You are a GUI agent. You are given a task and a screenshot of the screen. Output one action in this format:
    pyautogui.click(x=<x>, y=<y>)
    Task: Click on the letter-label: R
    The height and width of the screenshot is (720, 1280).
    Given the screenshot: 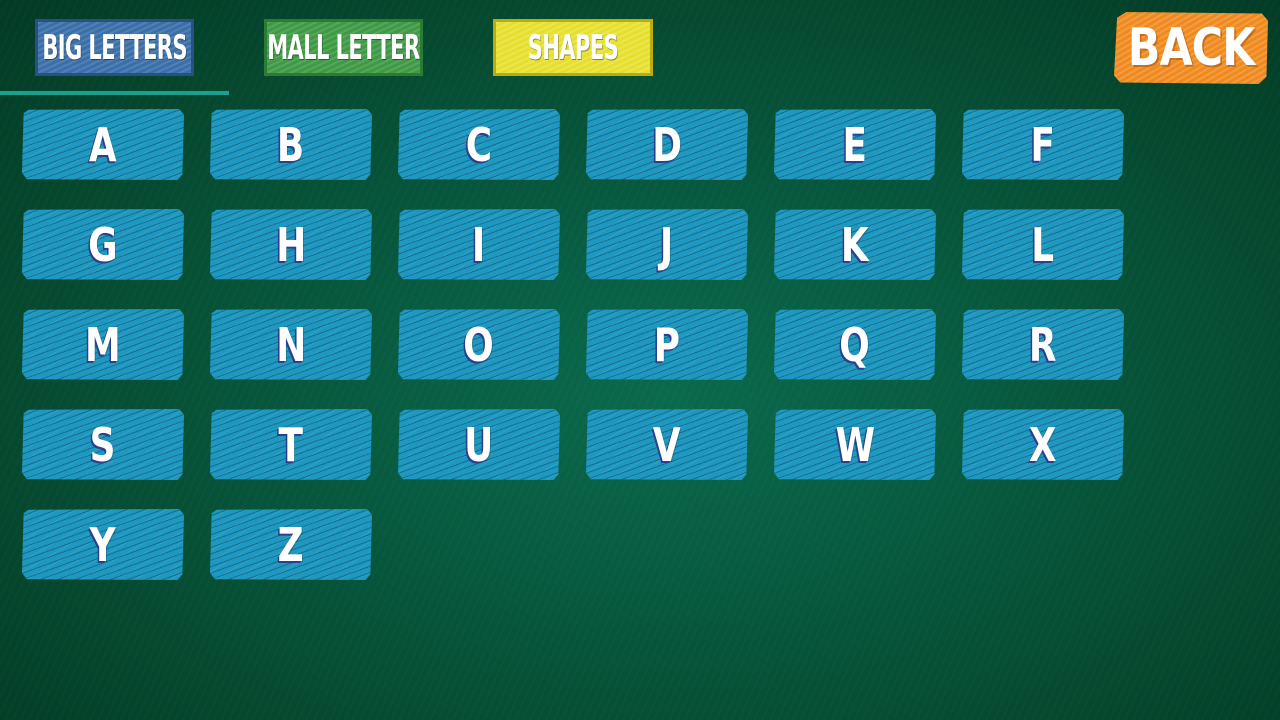 What is the action you would take?
    pyautogui.click(x=1043, y=344)
    